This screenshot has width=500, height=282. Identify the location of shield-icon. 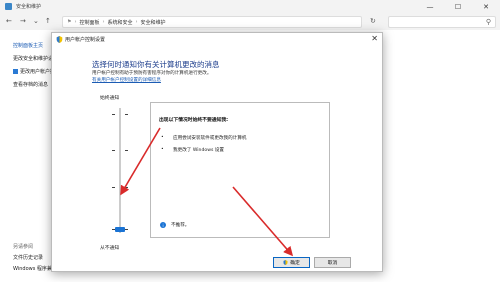
(15, 71).